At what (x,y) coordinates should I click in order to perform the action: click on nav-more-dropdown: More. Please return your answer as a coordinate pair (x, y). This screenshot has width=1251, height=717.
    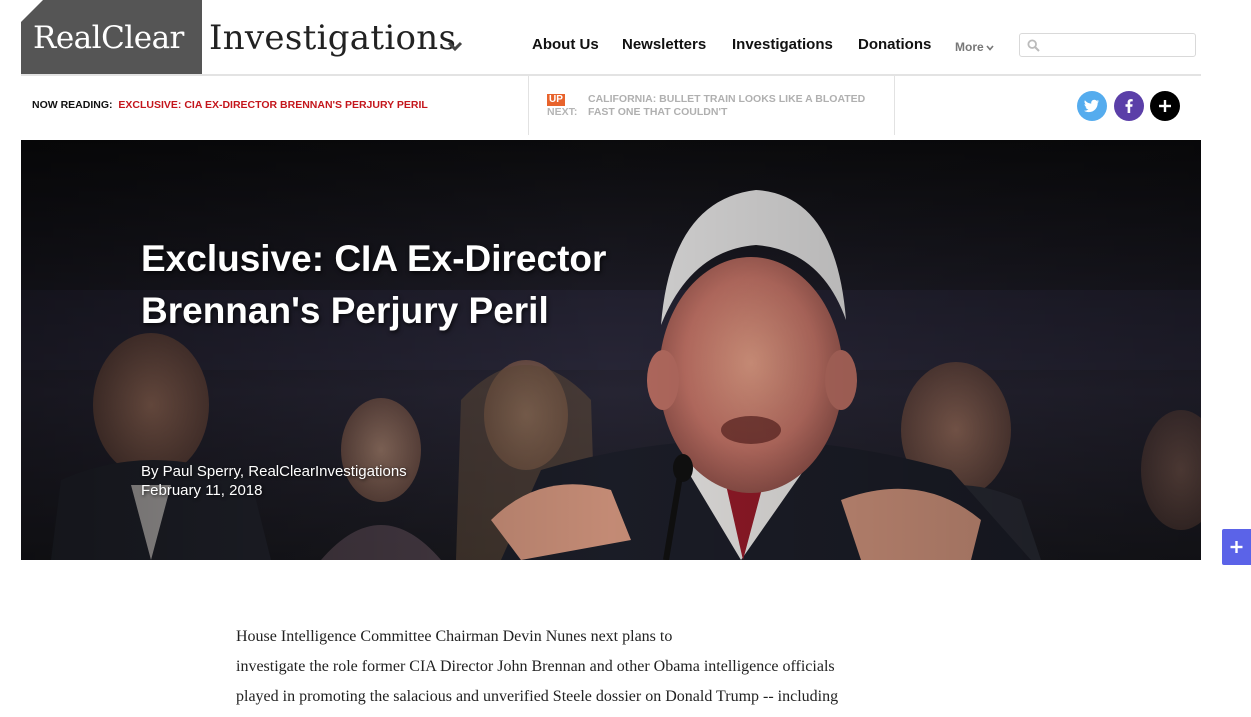
    Looking at the image, I should click on (974, 47).